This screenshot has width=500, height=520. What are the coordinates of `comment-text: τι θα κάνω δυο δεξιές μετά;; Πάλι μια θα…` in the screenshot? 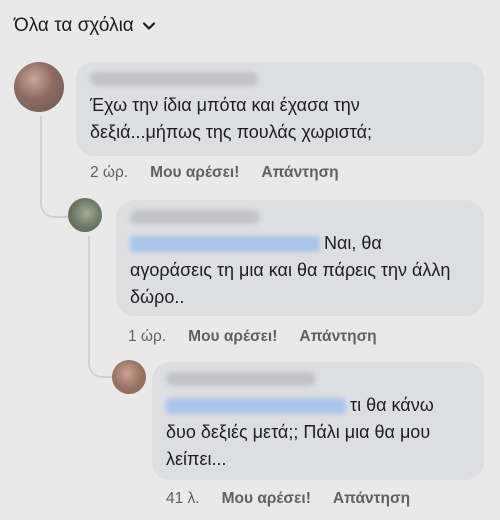 It's located at (300, 432).